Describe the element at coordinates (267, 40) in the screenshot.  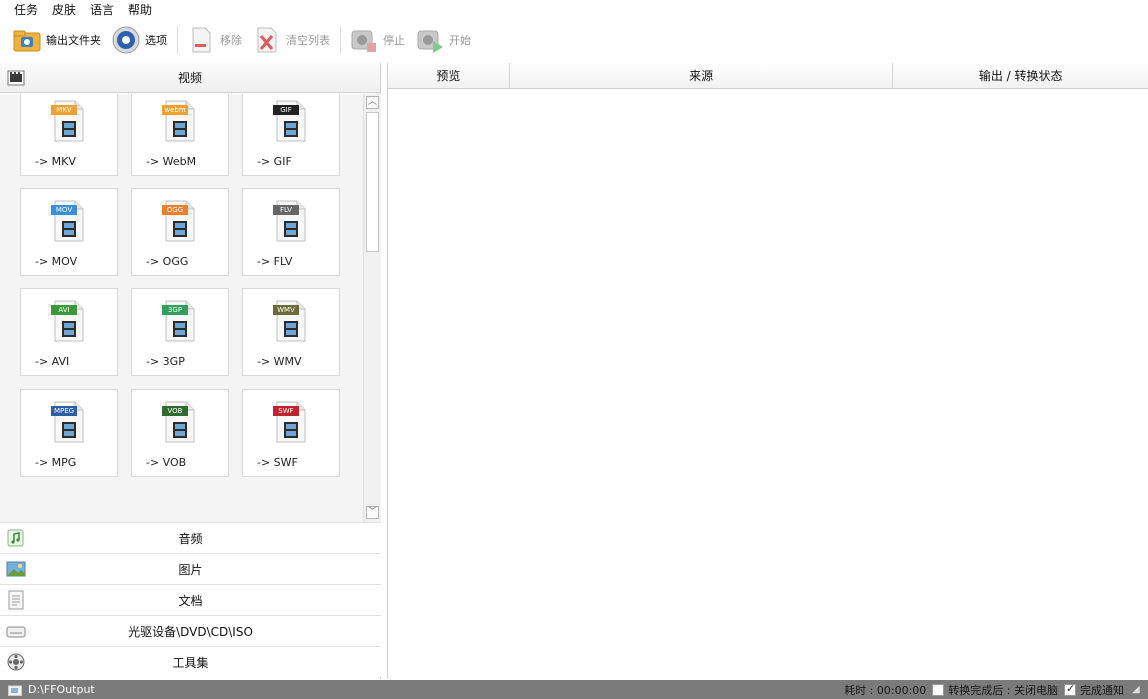
I see `clear-list-icon` at that location.